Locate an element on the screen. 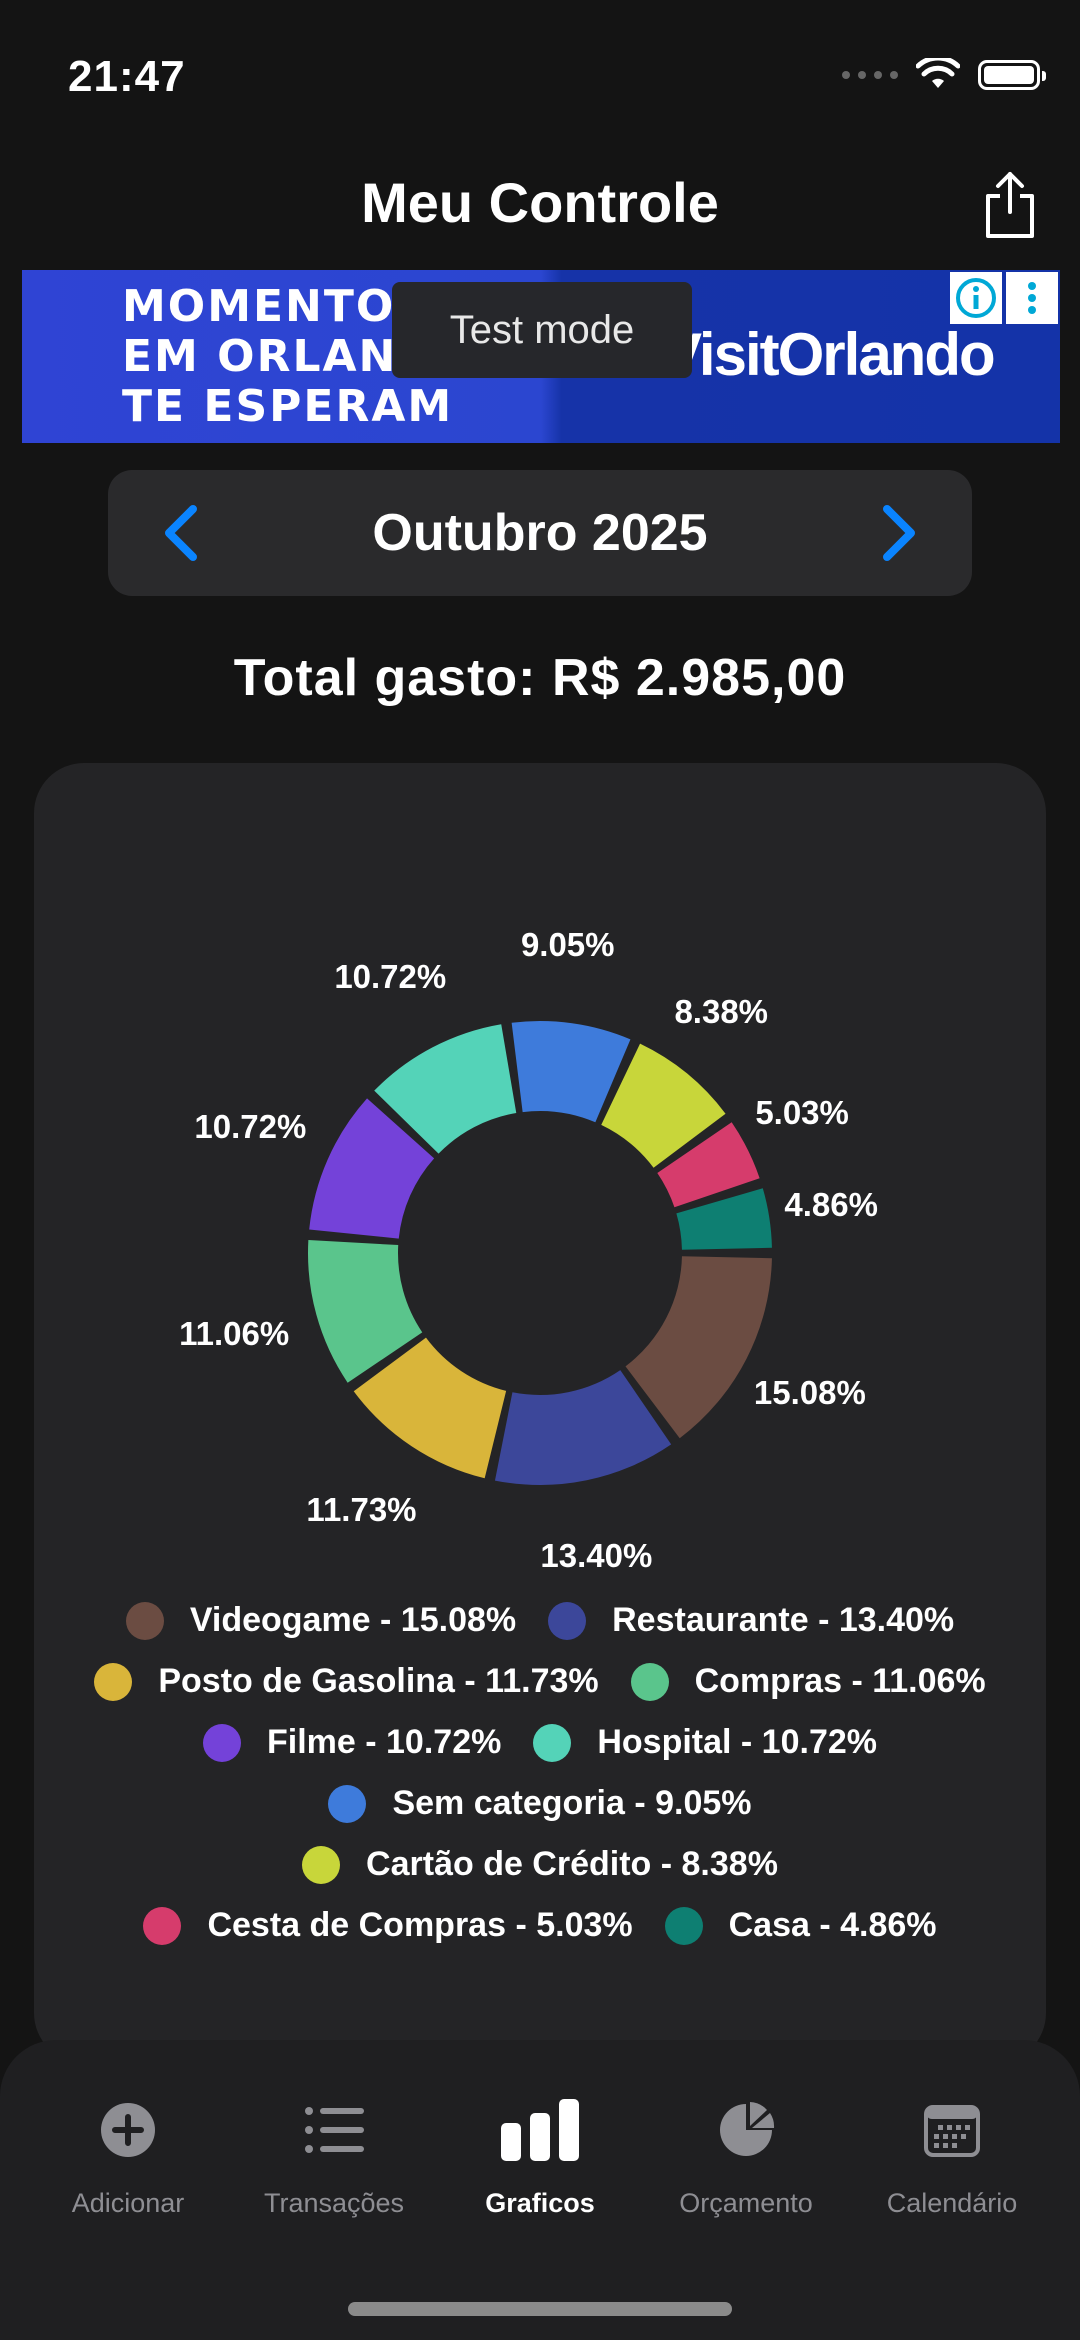 The height and width of the screenshot is (2340, 1080). legend-item: Filme - 10.72% is located at coordinates (352, 1742).